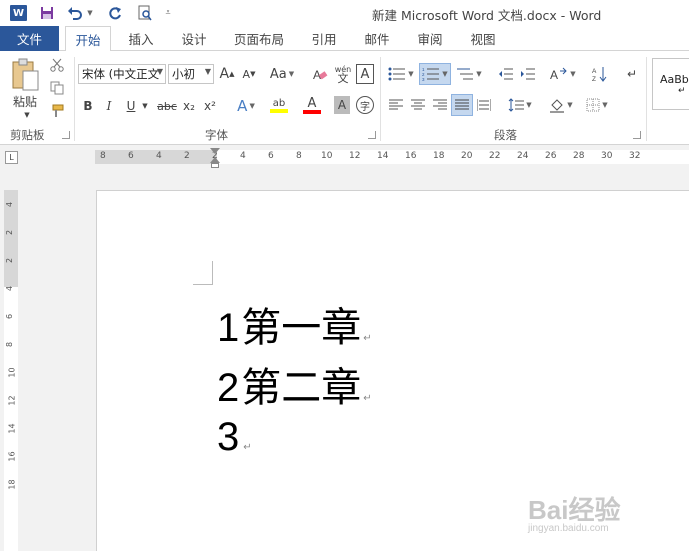 This screenshot has width=689, height=551. Describe the element at coordinates (430, 38) in the screenshot. I see `tab-review: 审阅` at that location.